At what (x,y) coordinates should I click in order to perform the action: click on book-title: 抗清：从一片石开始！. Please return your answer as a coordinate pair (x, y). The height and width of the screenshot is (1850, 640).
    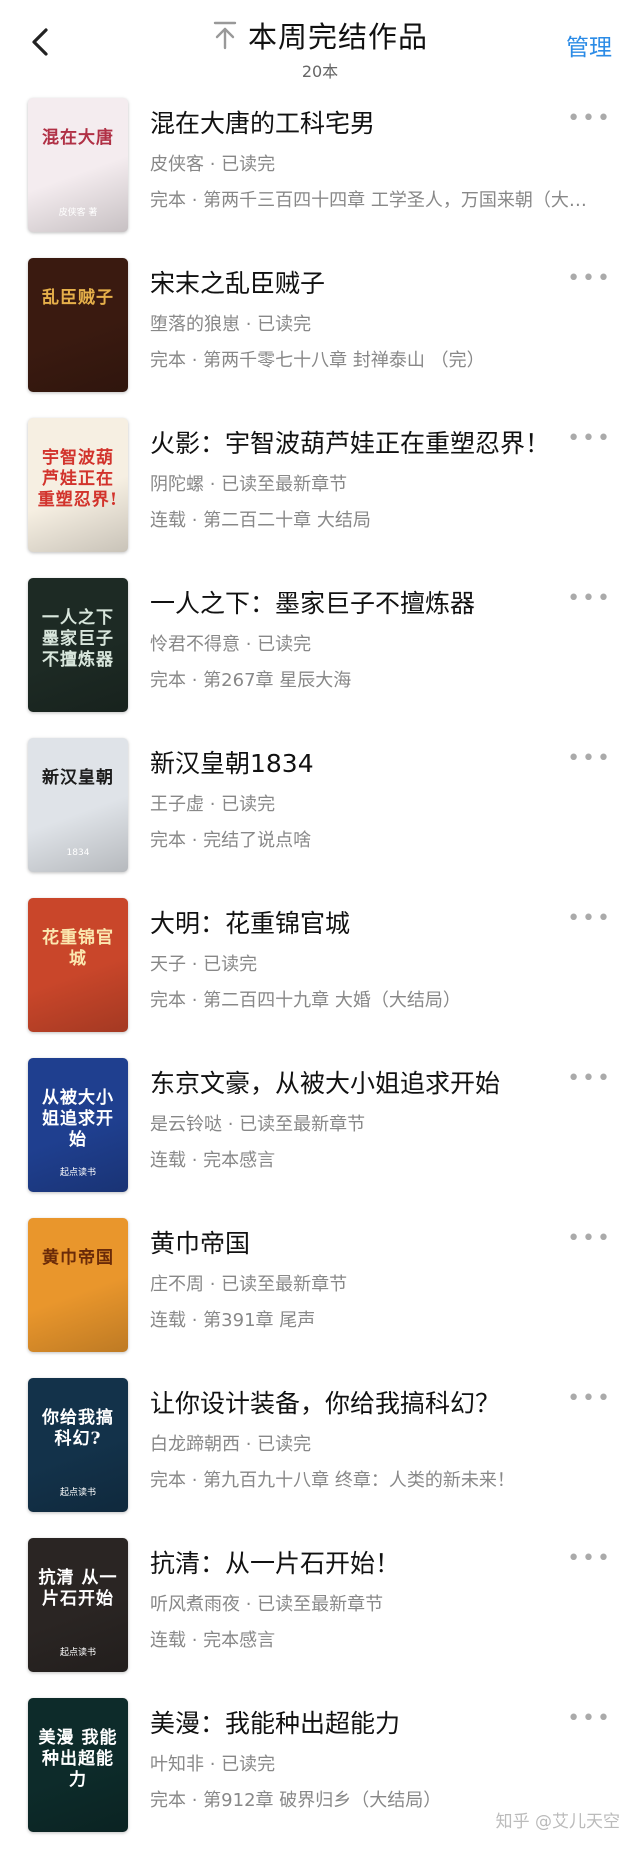
    Looking at the image, I should click on (355, 1562).